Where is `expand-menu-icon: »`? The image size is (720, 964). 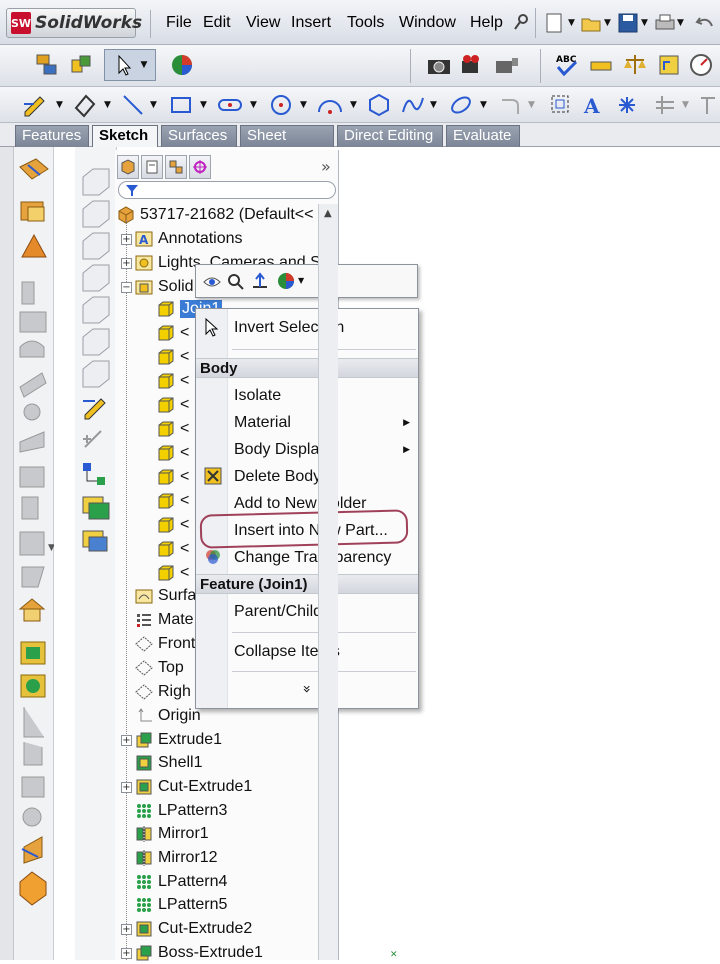
expand-menu-icon: » is located at coordinates (306, 689).